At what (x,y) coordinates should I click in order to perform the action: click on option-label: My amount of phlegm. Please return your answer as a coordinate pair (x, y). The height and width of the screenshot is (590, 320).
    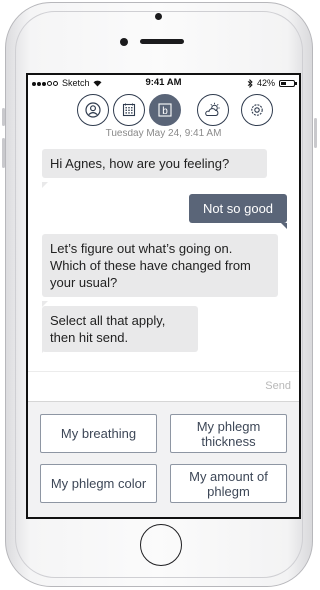
    Looking at the image, I should click on (228, 483).